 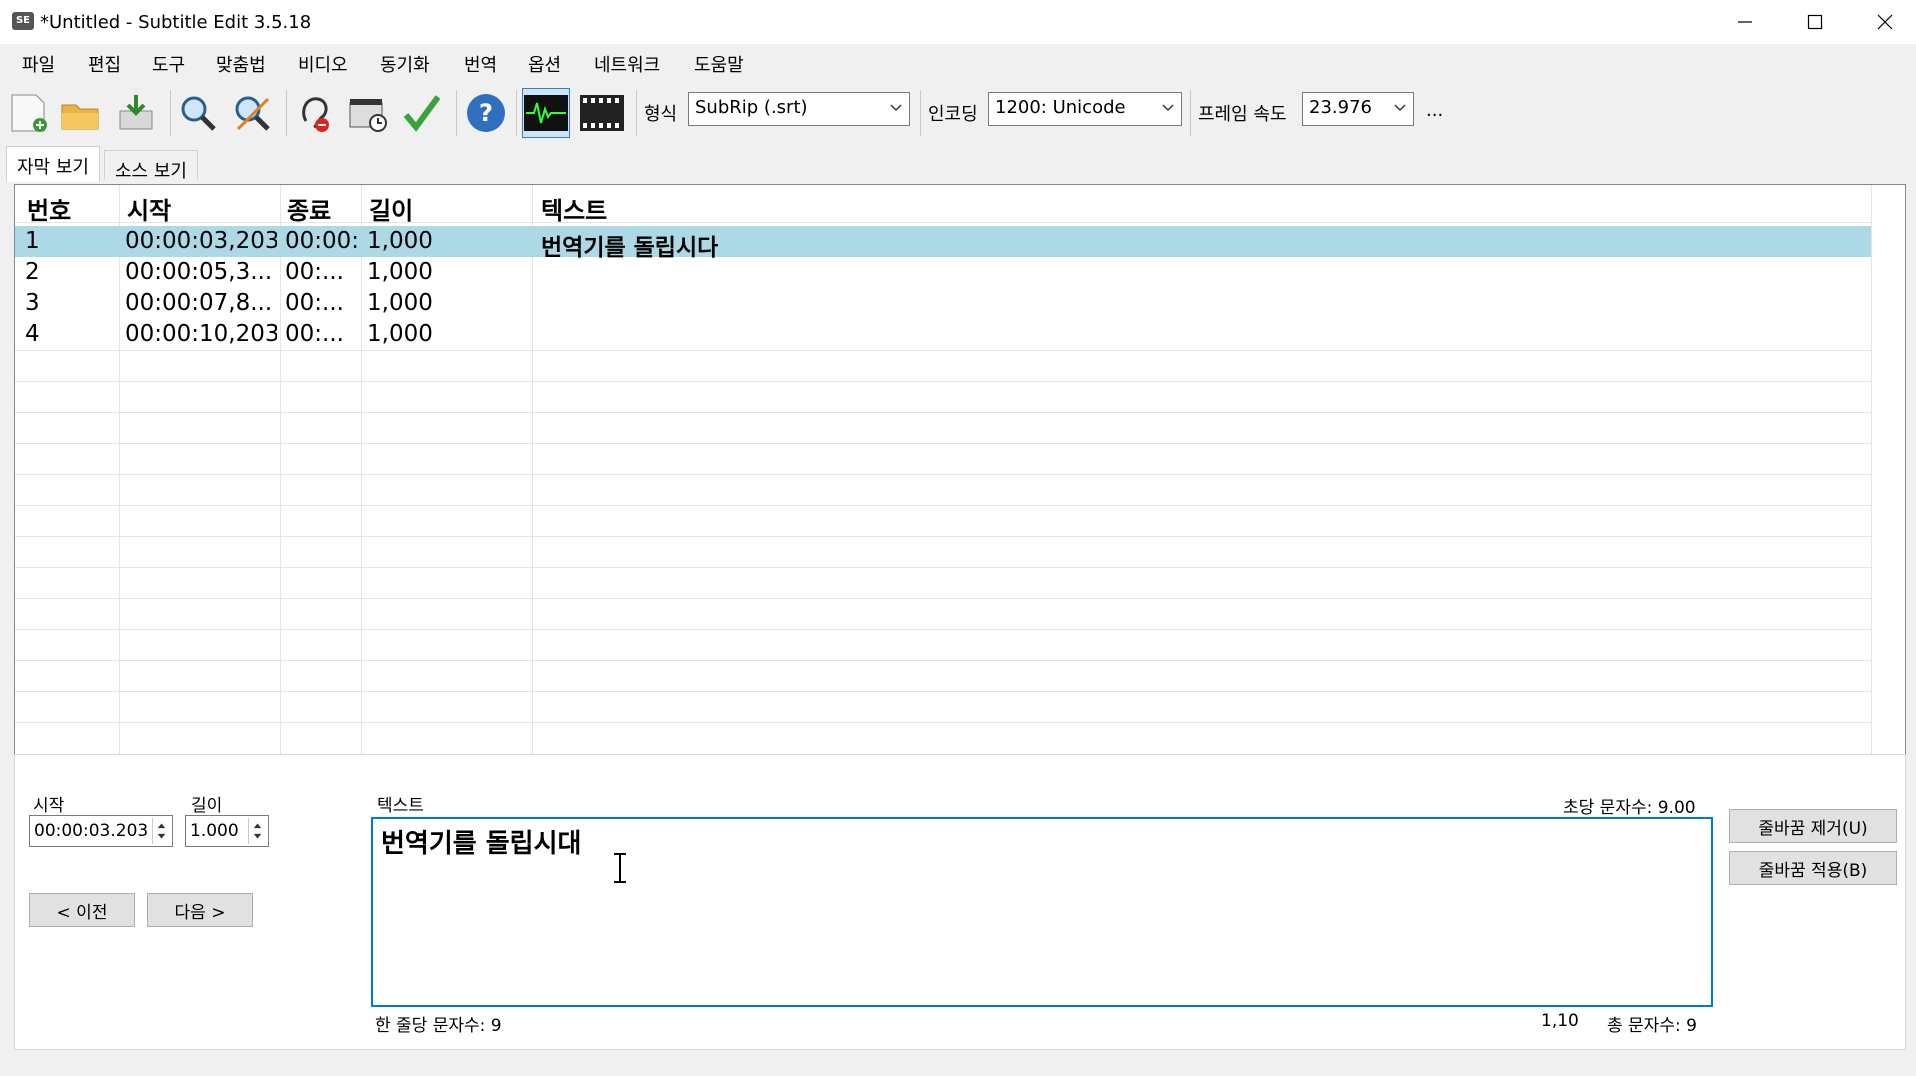 I want to click on open-file-button, so click(x=80, y=113).